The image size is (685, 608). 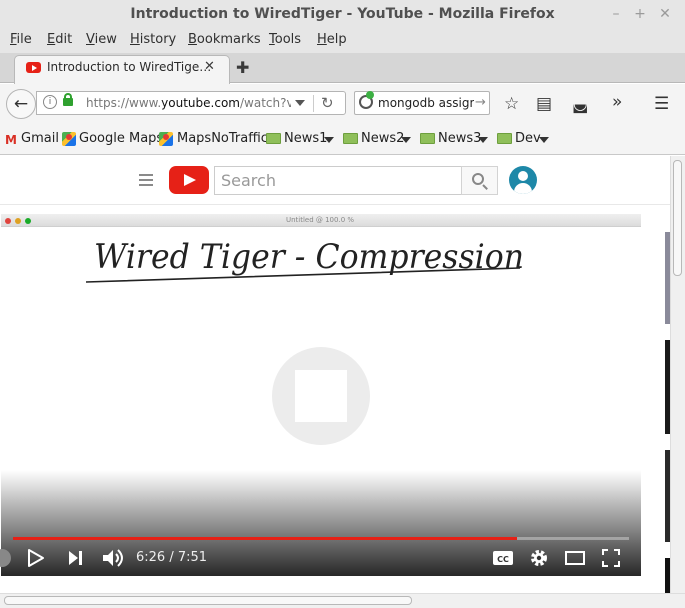 I want to click on horizontal-scrollbar-thumb, so click(x=208, y=600).